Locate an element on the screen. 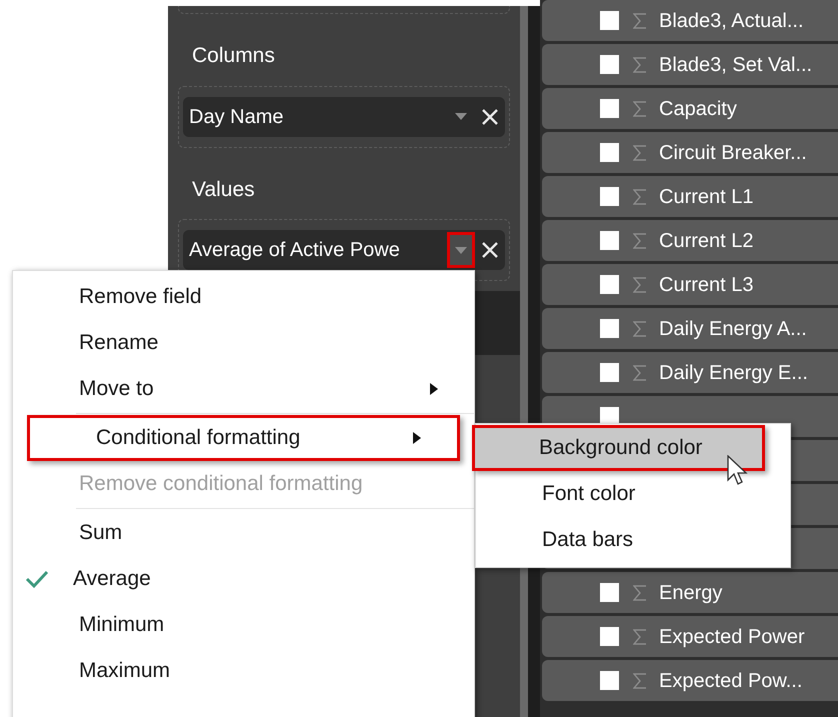 The height and width of the screenshot is (717, 838). field-name: Current L1 is located at coordinates (706, 197).